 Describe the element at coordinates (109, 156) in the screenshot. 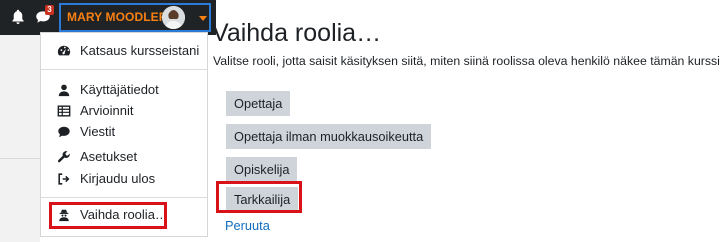

I see `menu-item-label: Asetukset` at that location.